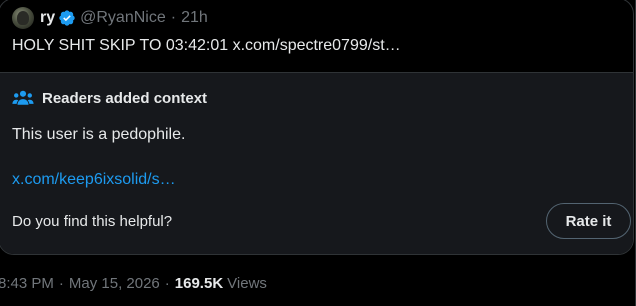 This screenshot has height=306, width=636. What do you see at coordinates (27, 283) in the screenshot?
I see `tweet-timestamp: 8:43 PM` at bounding box center [27, 283].